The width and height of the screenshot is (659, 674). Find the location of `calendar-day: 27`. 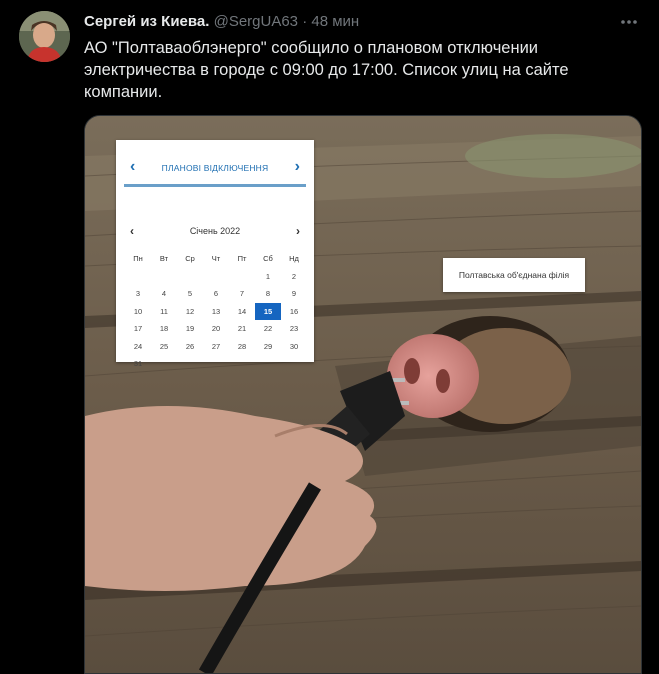

calendar-day: 27 is located at coordinates (216, 347).